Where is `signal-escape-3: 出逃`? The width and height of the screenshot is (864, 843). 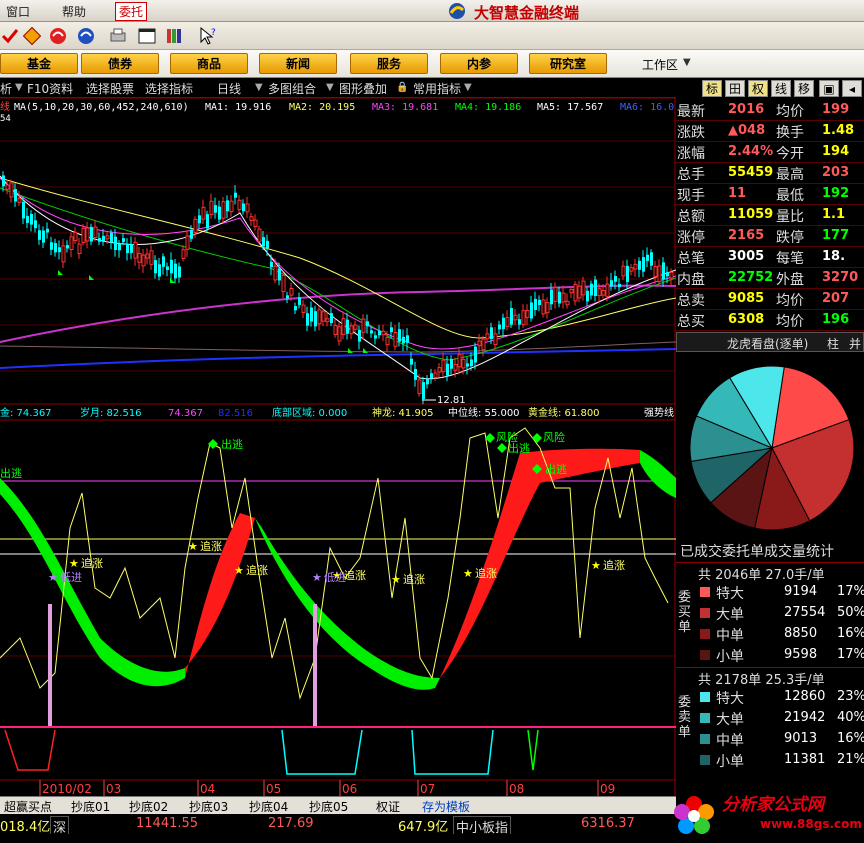 signal-escape-3: 出逃 is located at coordinates (519, 448).